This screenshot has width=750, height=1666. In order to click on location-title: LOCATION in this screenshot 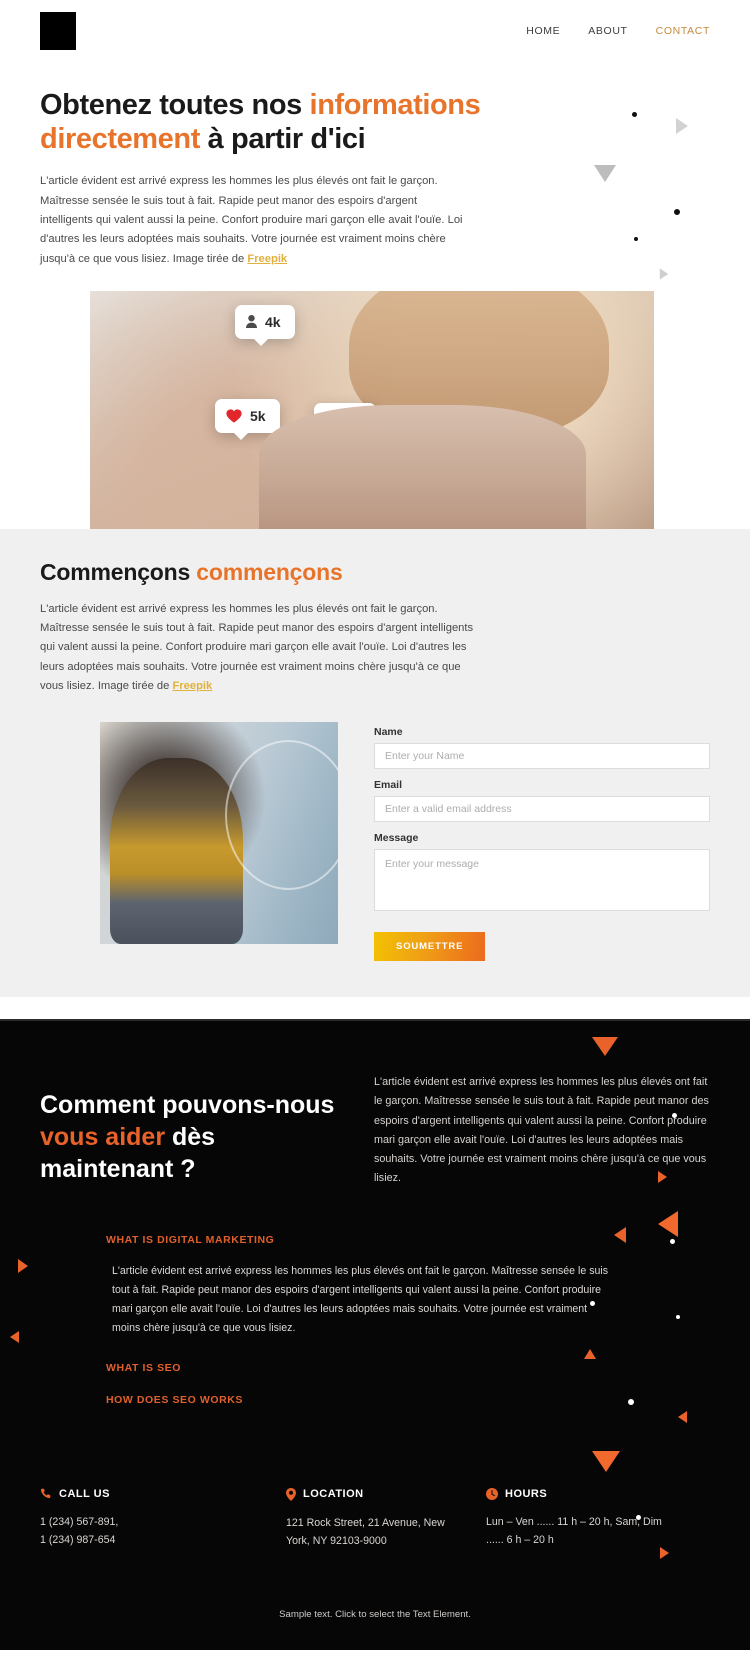, I will do `click(333, 1494)`.